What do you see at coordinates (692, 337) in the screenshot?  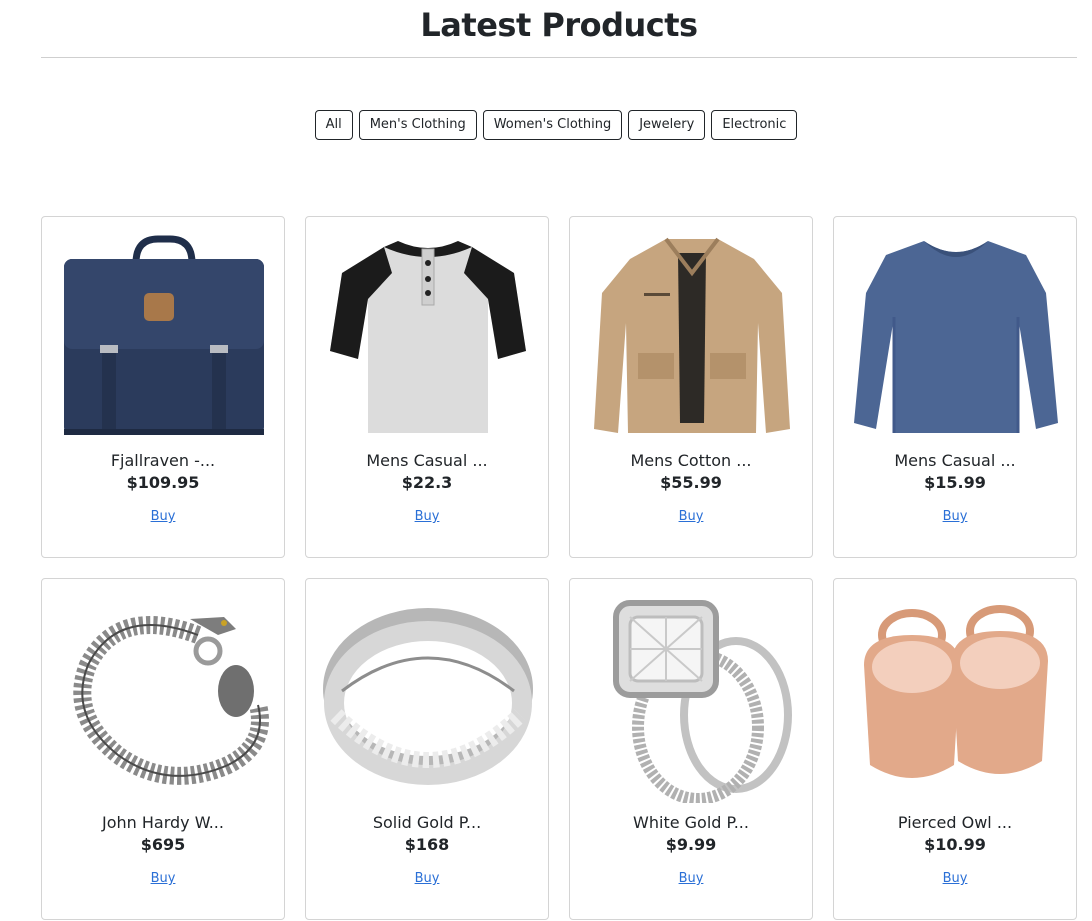 I see `cotton-jacket-image` at bounding box center [692, 337].